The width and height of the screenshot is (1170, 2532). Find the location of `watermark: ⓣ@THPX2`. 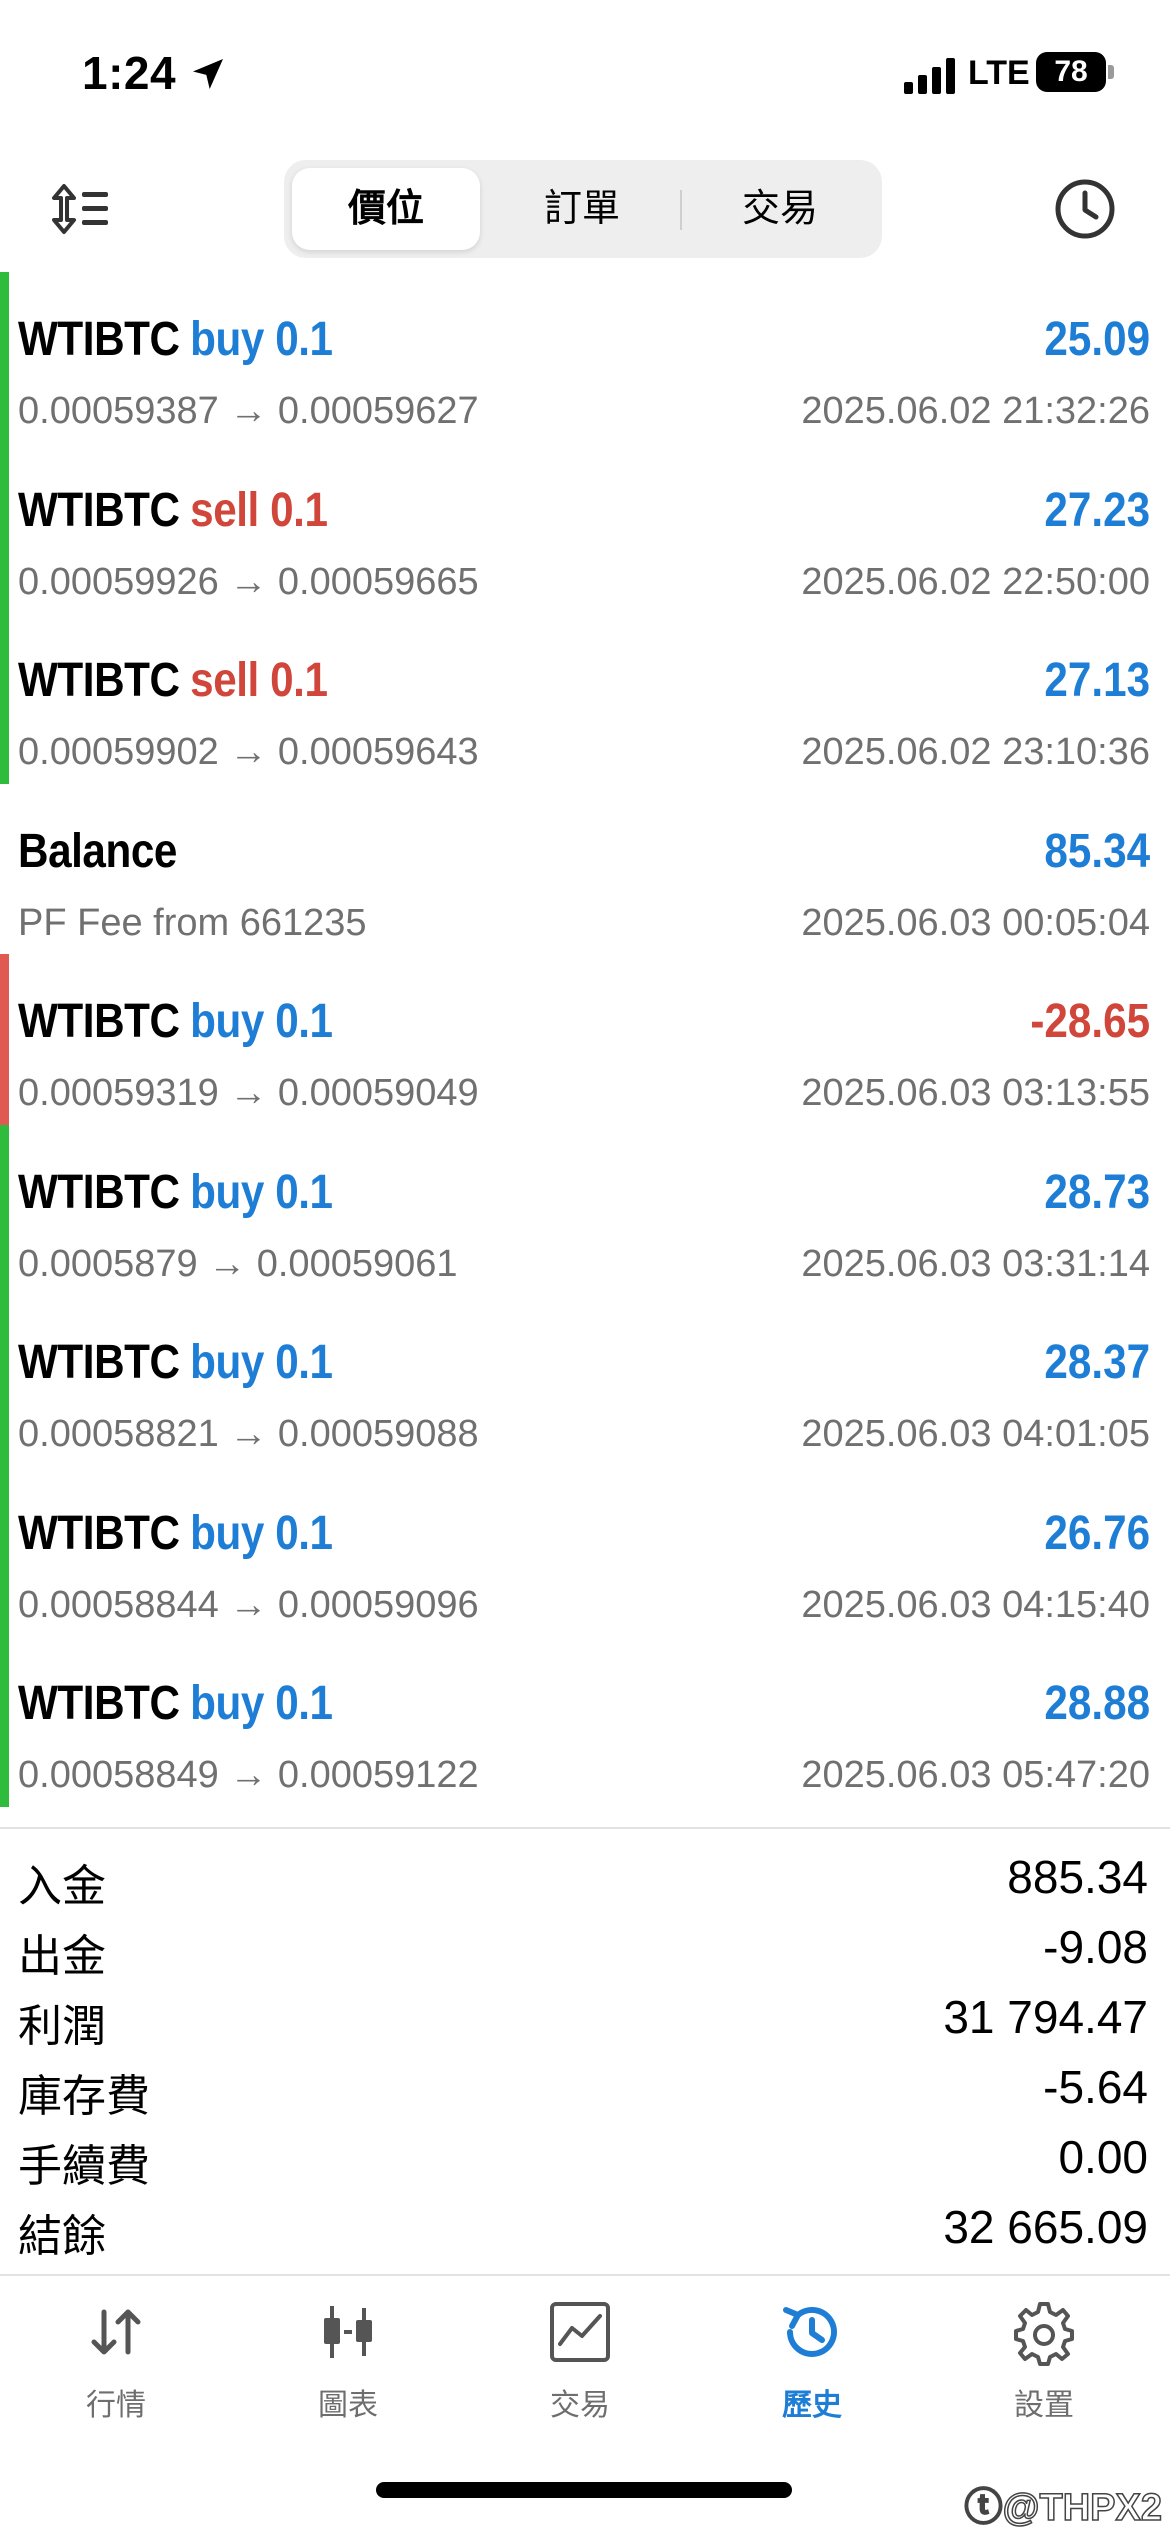

watermark: ⓣ@THPX2 is located at coordinates (1063, 2508).